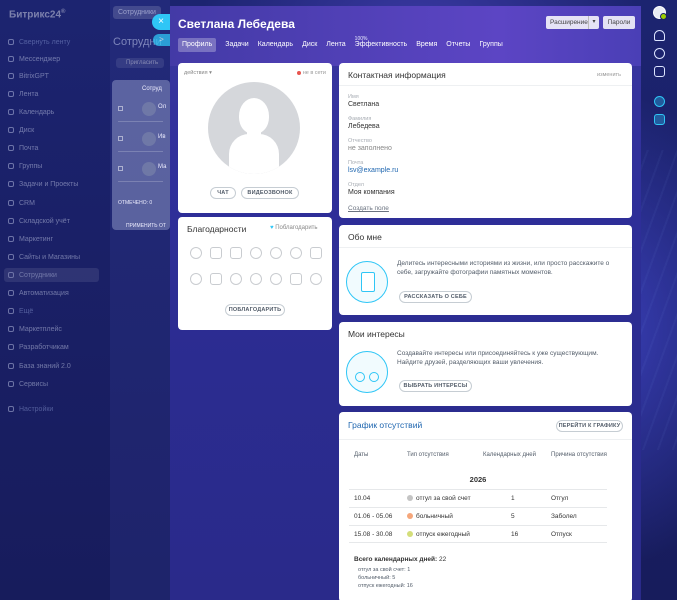  I want to click on copy-icon, so click(659, 71).